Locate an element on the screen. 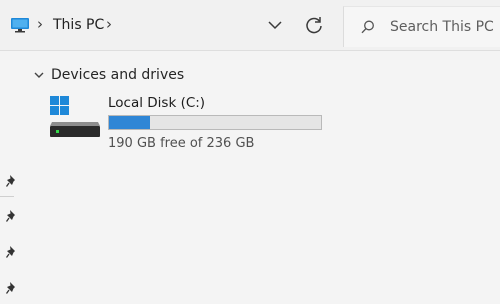  breadcrumb-this-pc: This PC is located at coordinates (78, 25).